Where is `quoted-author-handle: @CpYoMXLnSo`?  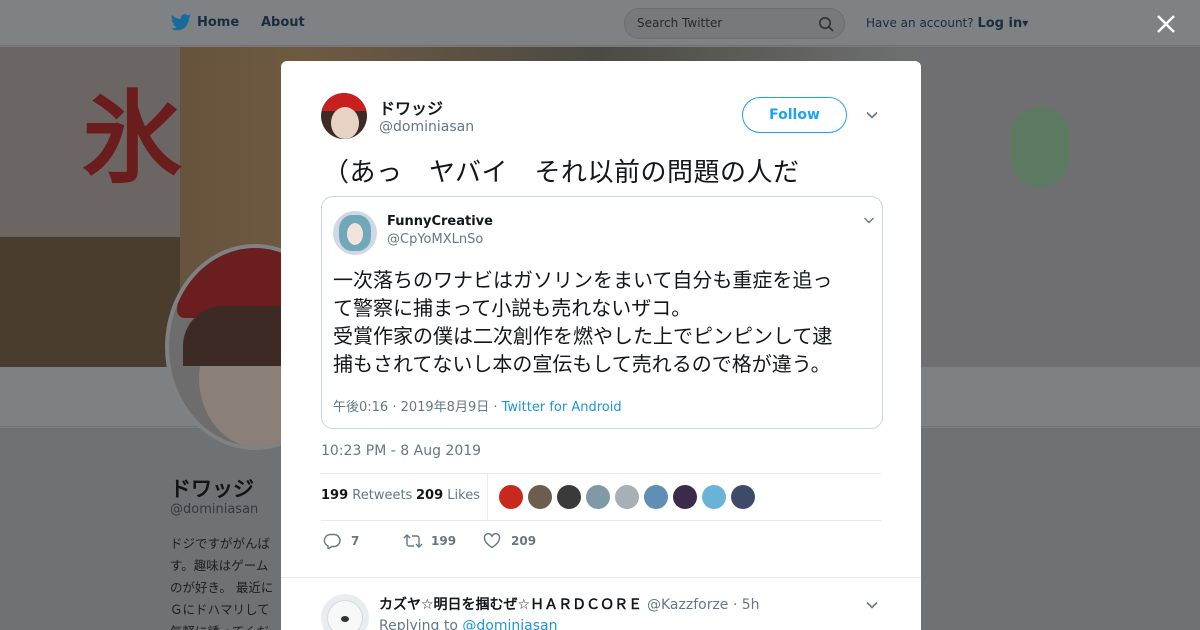
quoted-author-handle: @CpYoMXLnSo is located at coordinates (435, 239).